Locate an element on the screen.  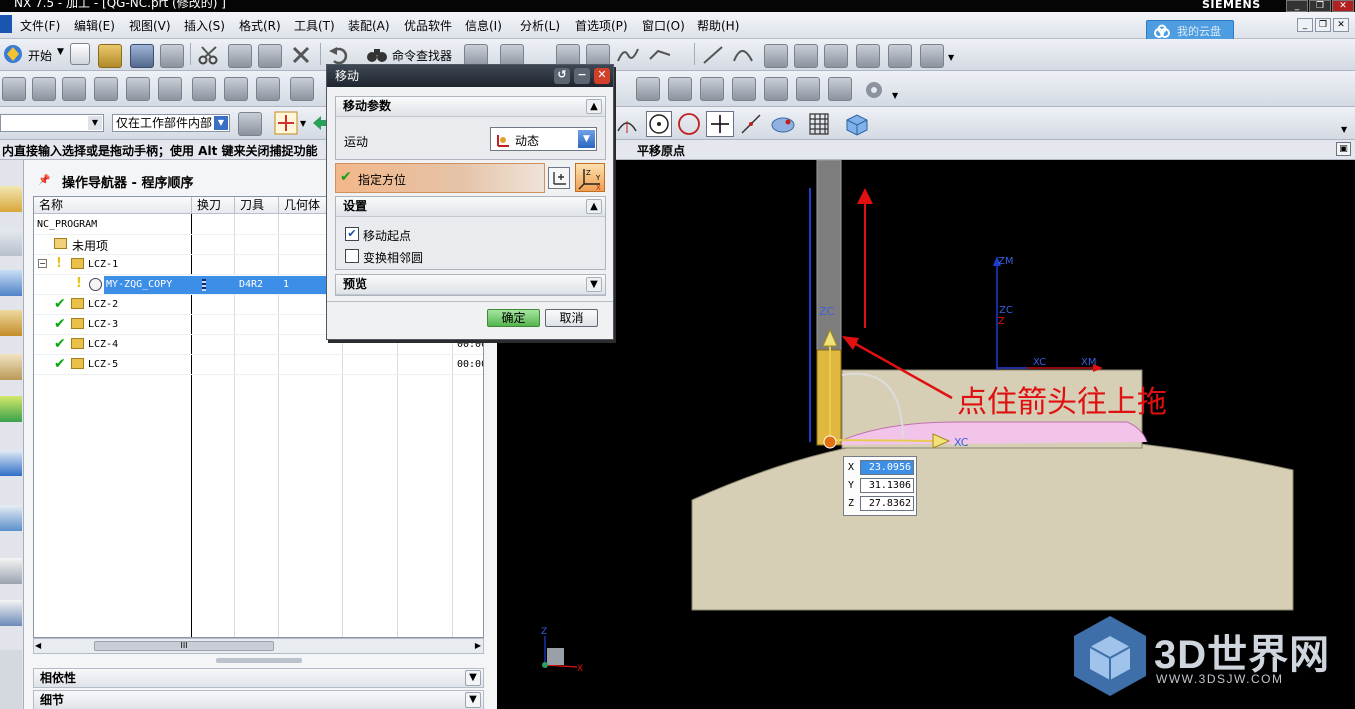
print-icon is located at coordinates (172, 56).